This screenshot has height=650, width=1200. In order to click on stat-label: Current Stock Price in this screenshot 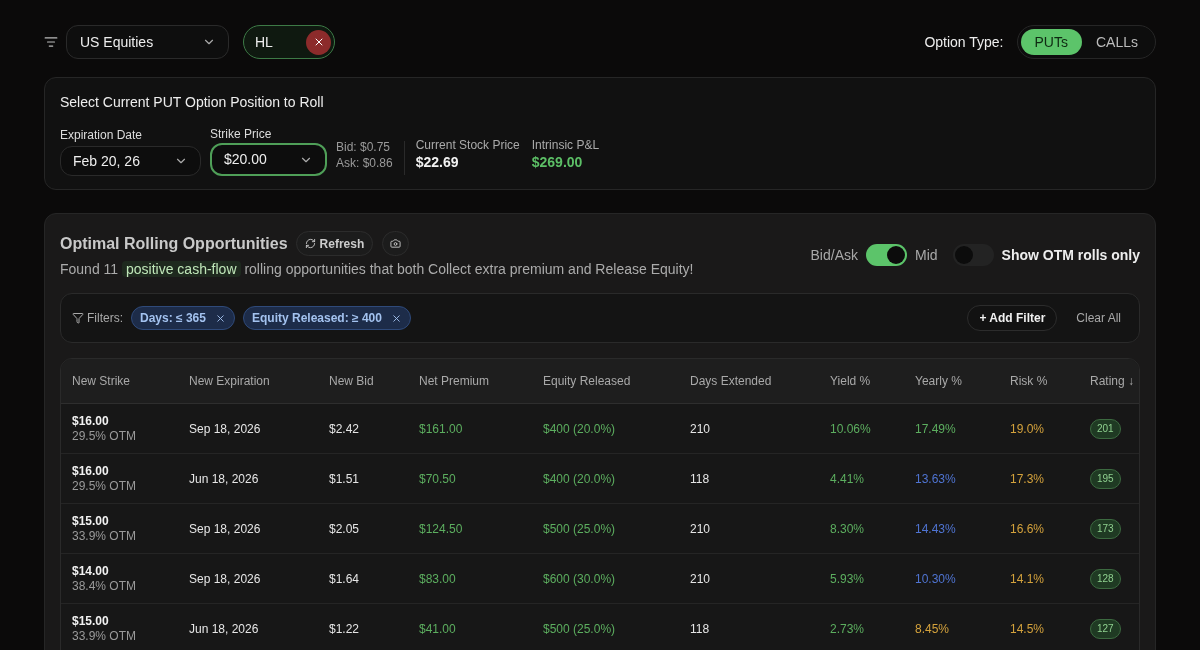, I will do `click(467, 145)`.